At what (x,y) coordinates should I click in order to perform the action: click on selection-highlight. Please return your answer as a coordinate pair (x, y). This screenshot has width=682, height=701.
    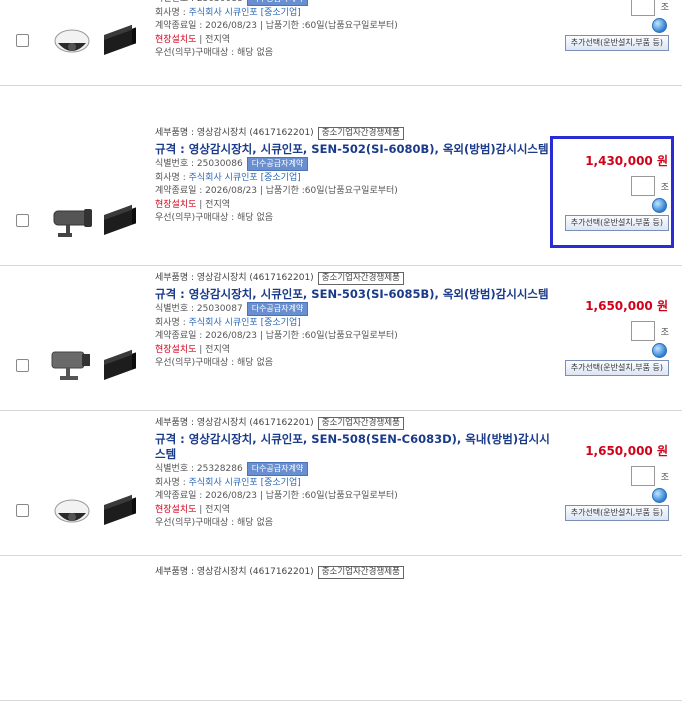
    Looking at the image, I should click on (612, 192).